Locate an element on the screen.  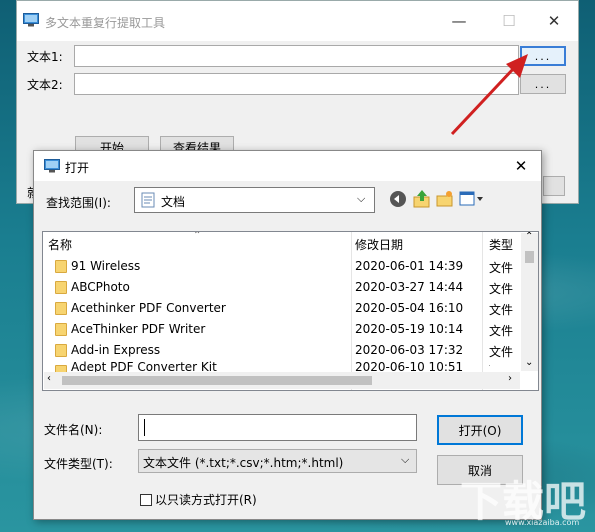
new-folder-icon is located at coordinates (445, 199).